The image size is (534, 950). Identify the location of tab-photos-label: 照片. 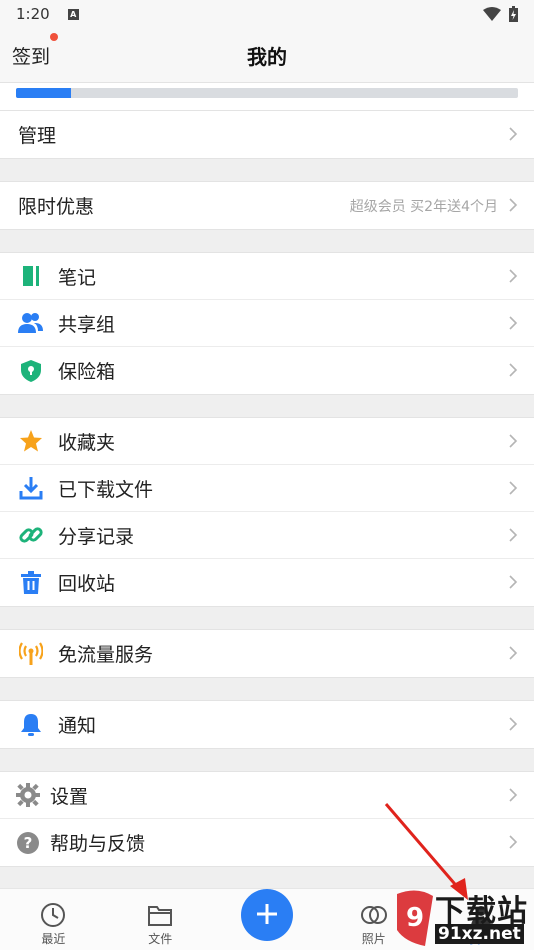
(373, 939).